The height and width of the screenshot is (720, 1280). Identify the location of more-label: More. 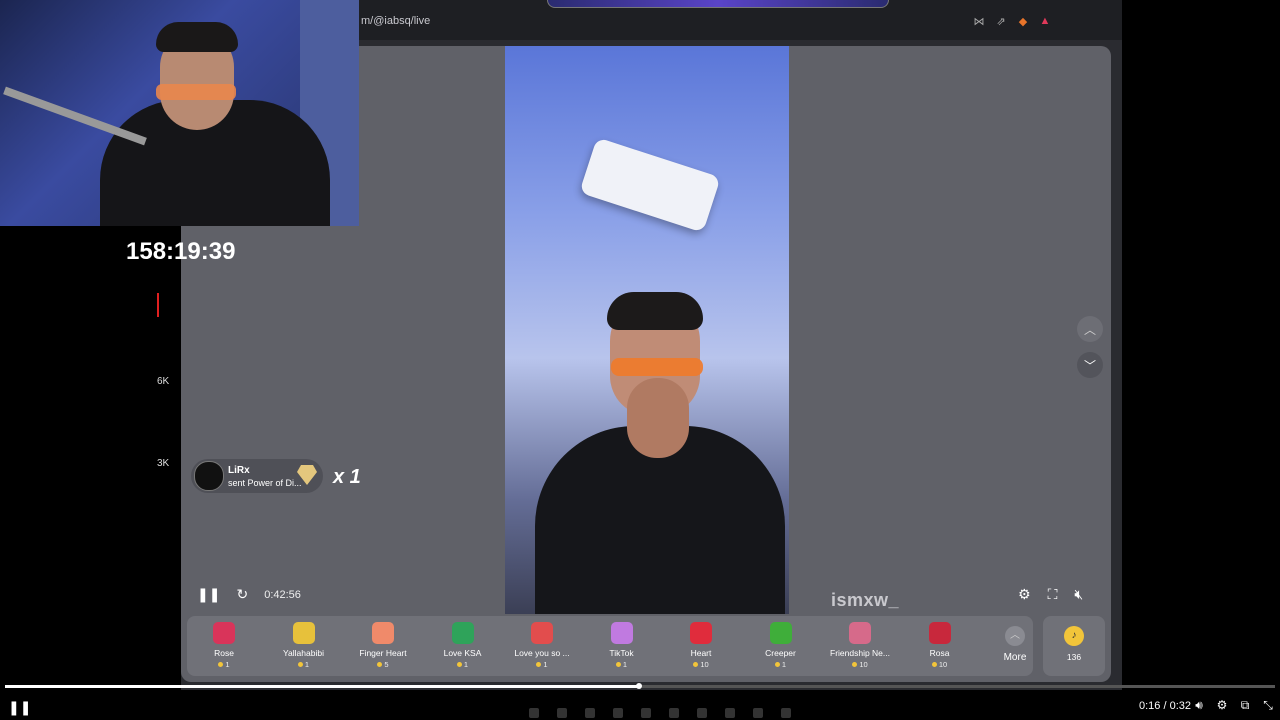
(1015, 657).